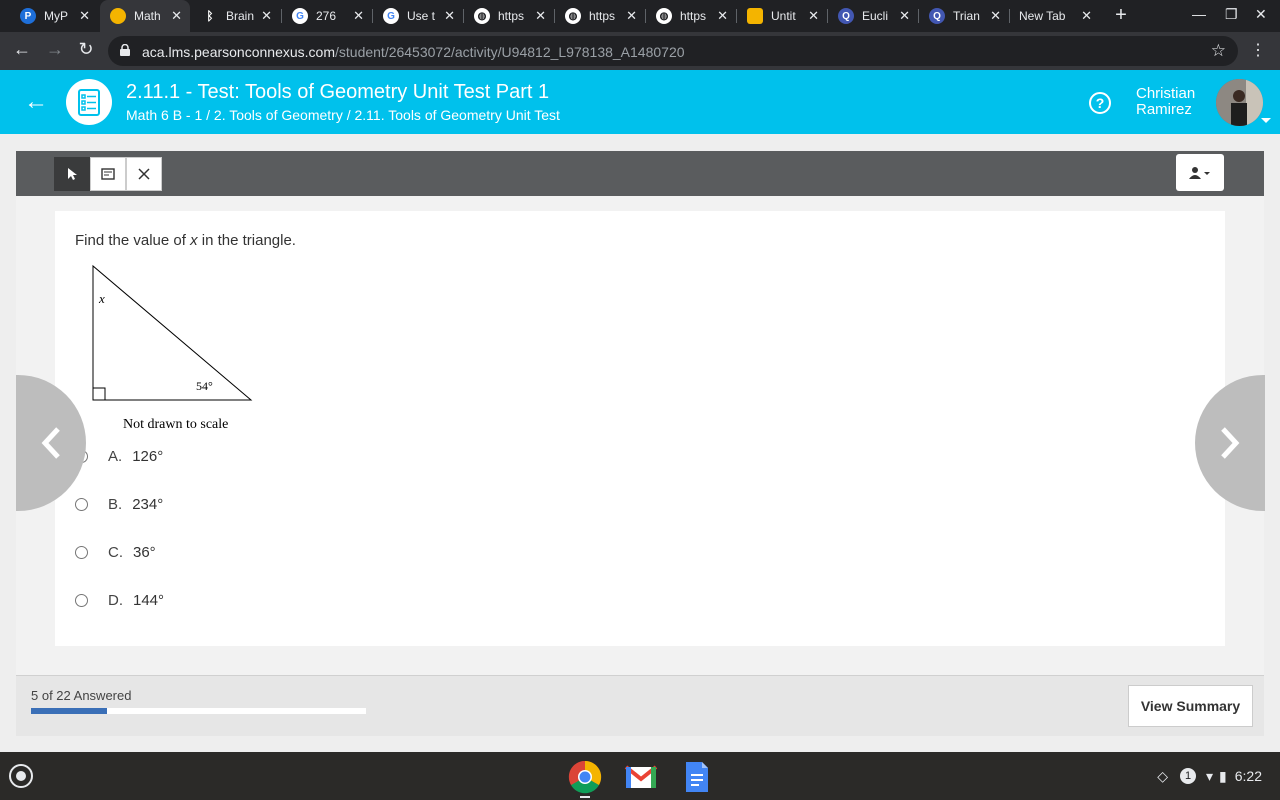 The image size is (1280, 800). Describe the element at coordinates (148, 456) in the screenshot. I see `option-value: 126°` at that location.